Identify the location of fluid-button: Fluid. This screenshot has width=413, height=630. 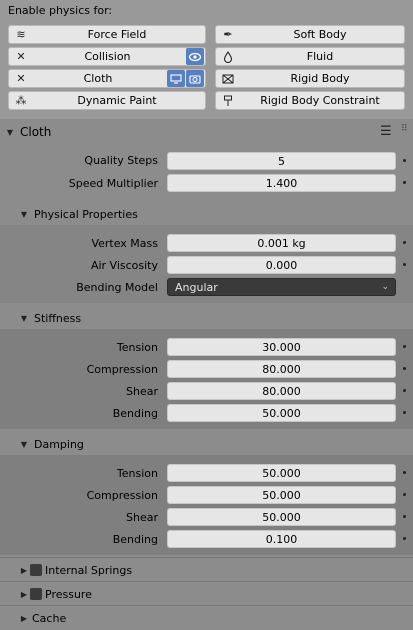
(310, 56).